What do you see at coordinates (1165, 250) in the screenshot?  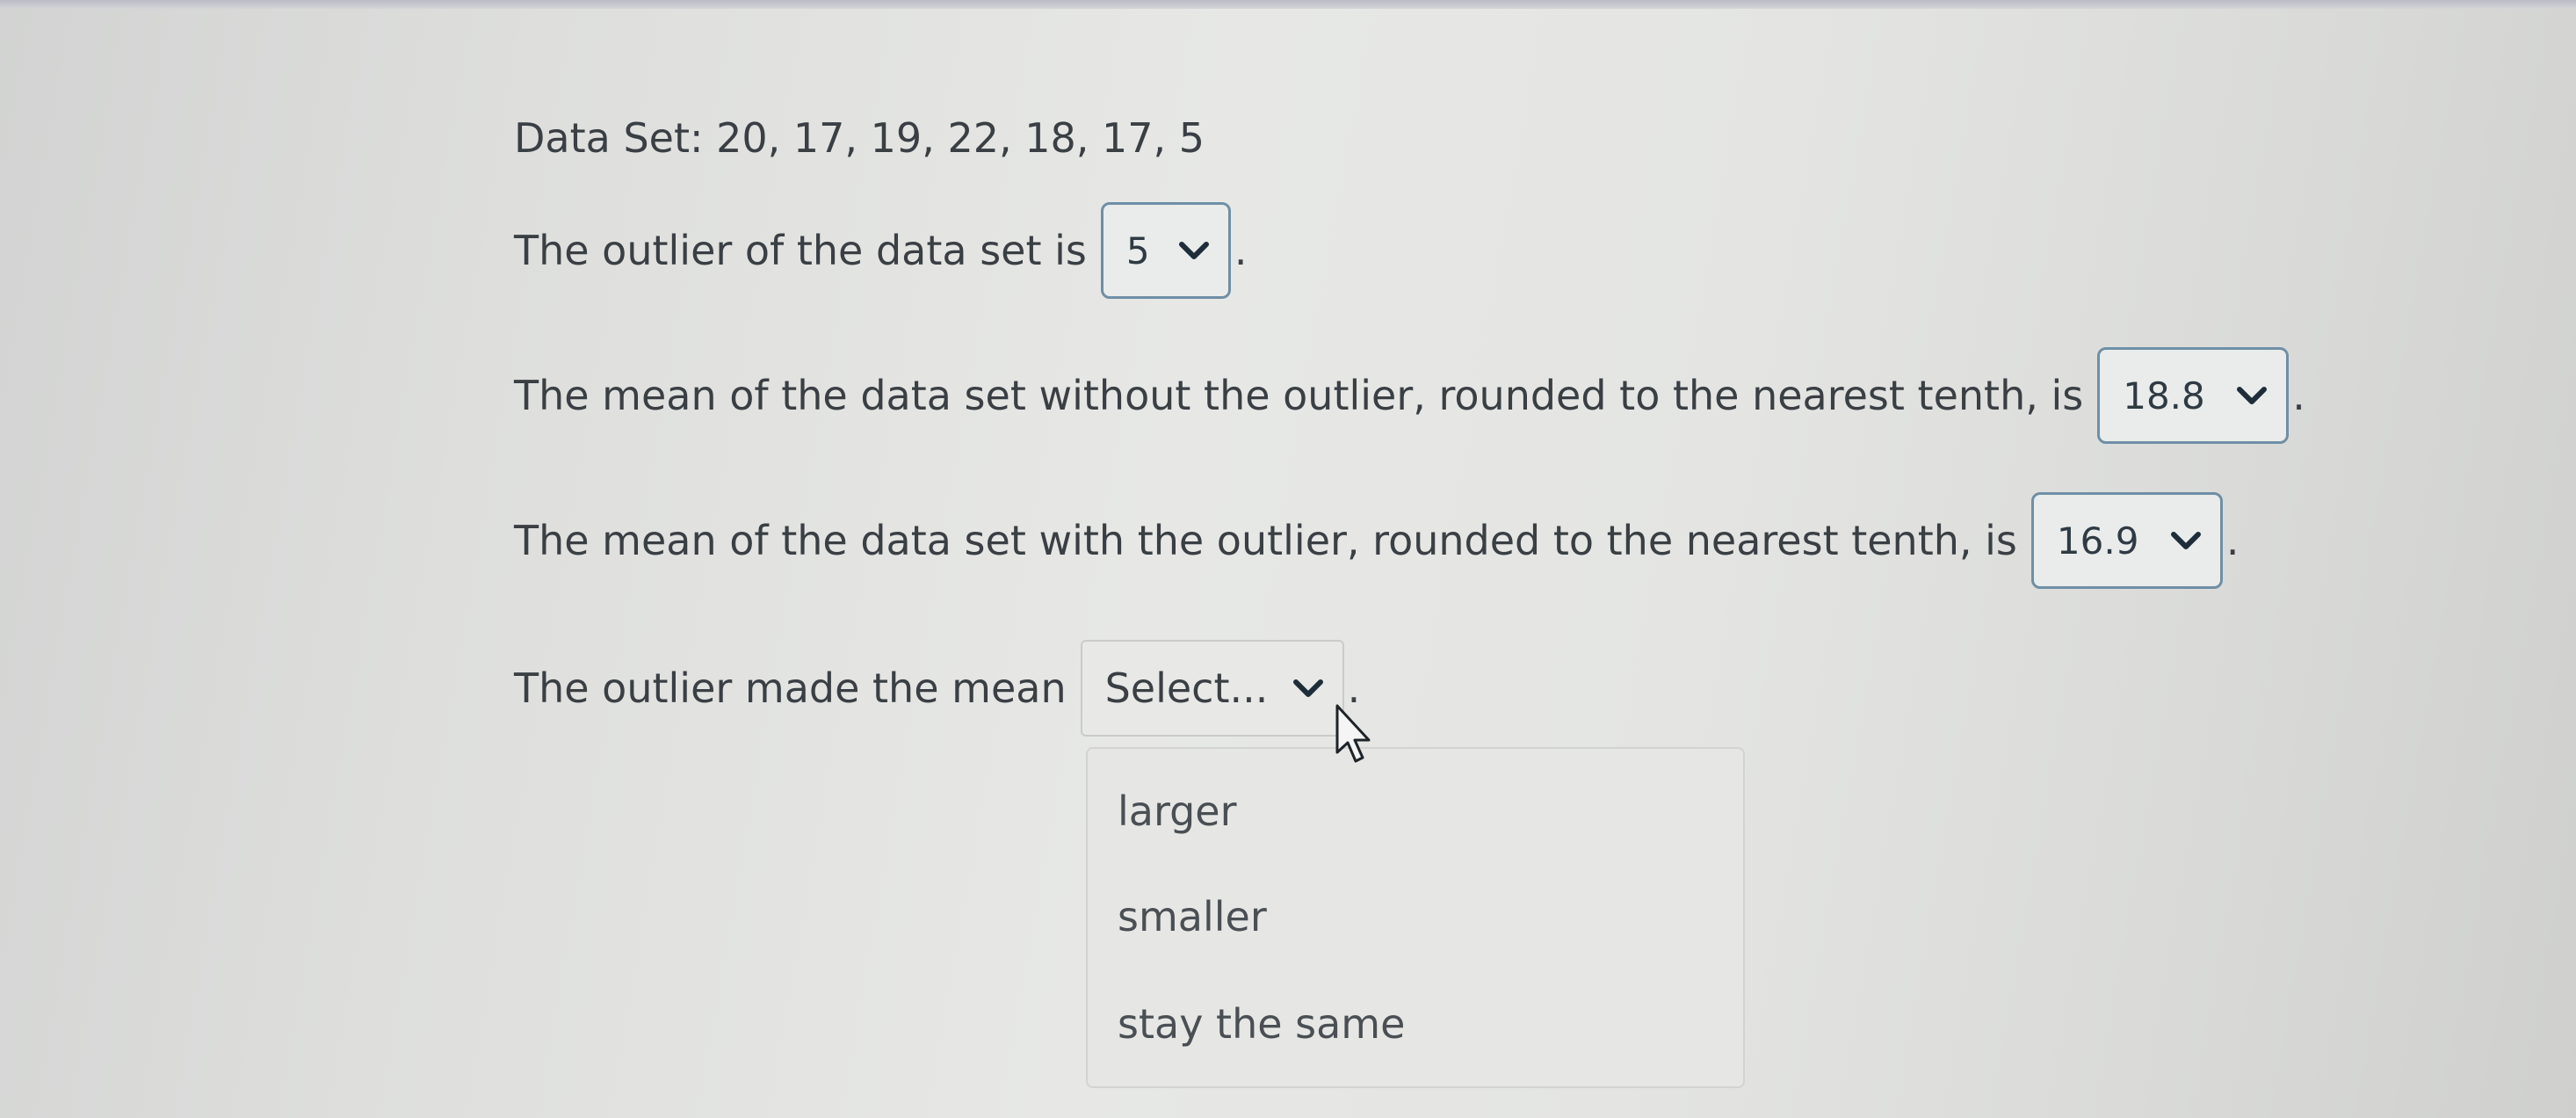 I see `outlier-select: 5` at bounding box center [1165, 250].